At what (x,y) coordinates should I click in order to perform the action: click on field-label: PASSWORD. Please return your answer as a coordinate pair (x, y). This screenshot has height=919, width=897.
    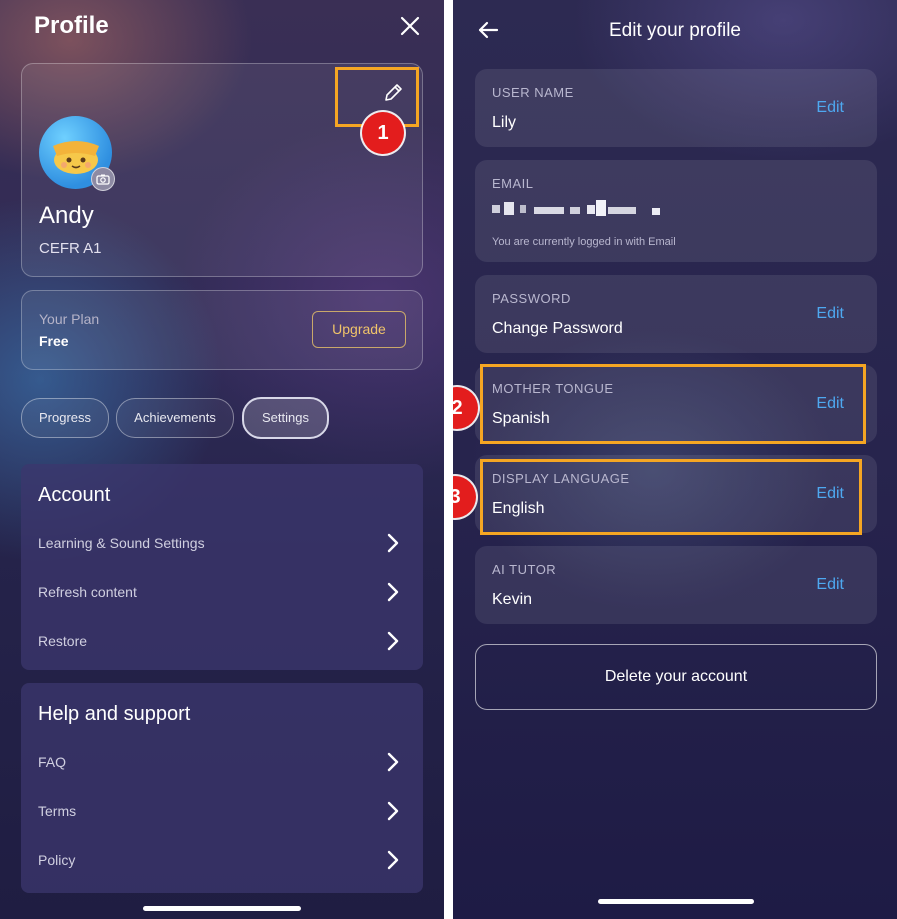
    Looking at the image, I should click on (531, 298).